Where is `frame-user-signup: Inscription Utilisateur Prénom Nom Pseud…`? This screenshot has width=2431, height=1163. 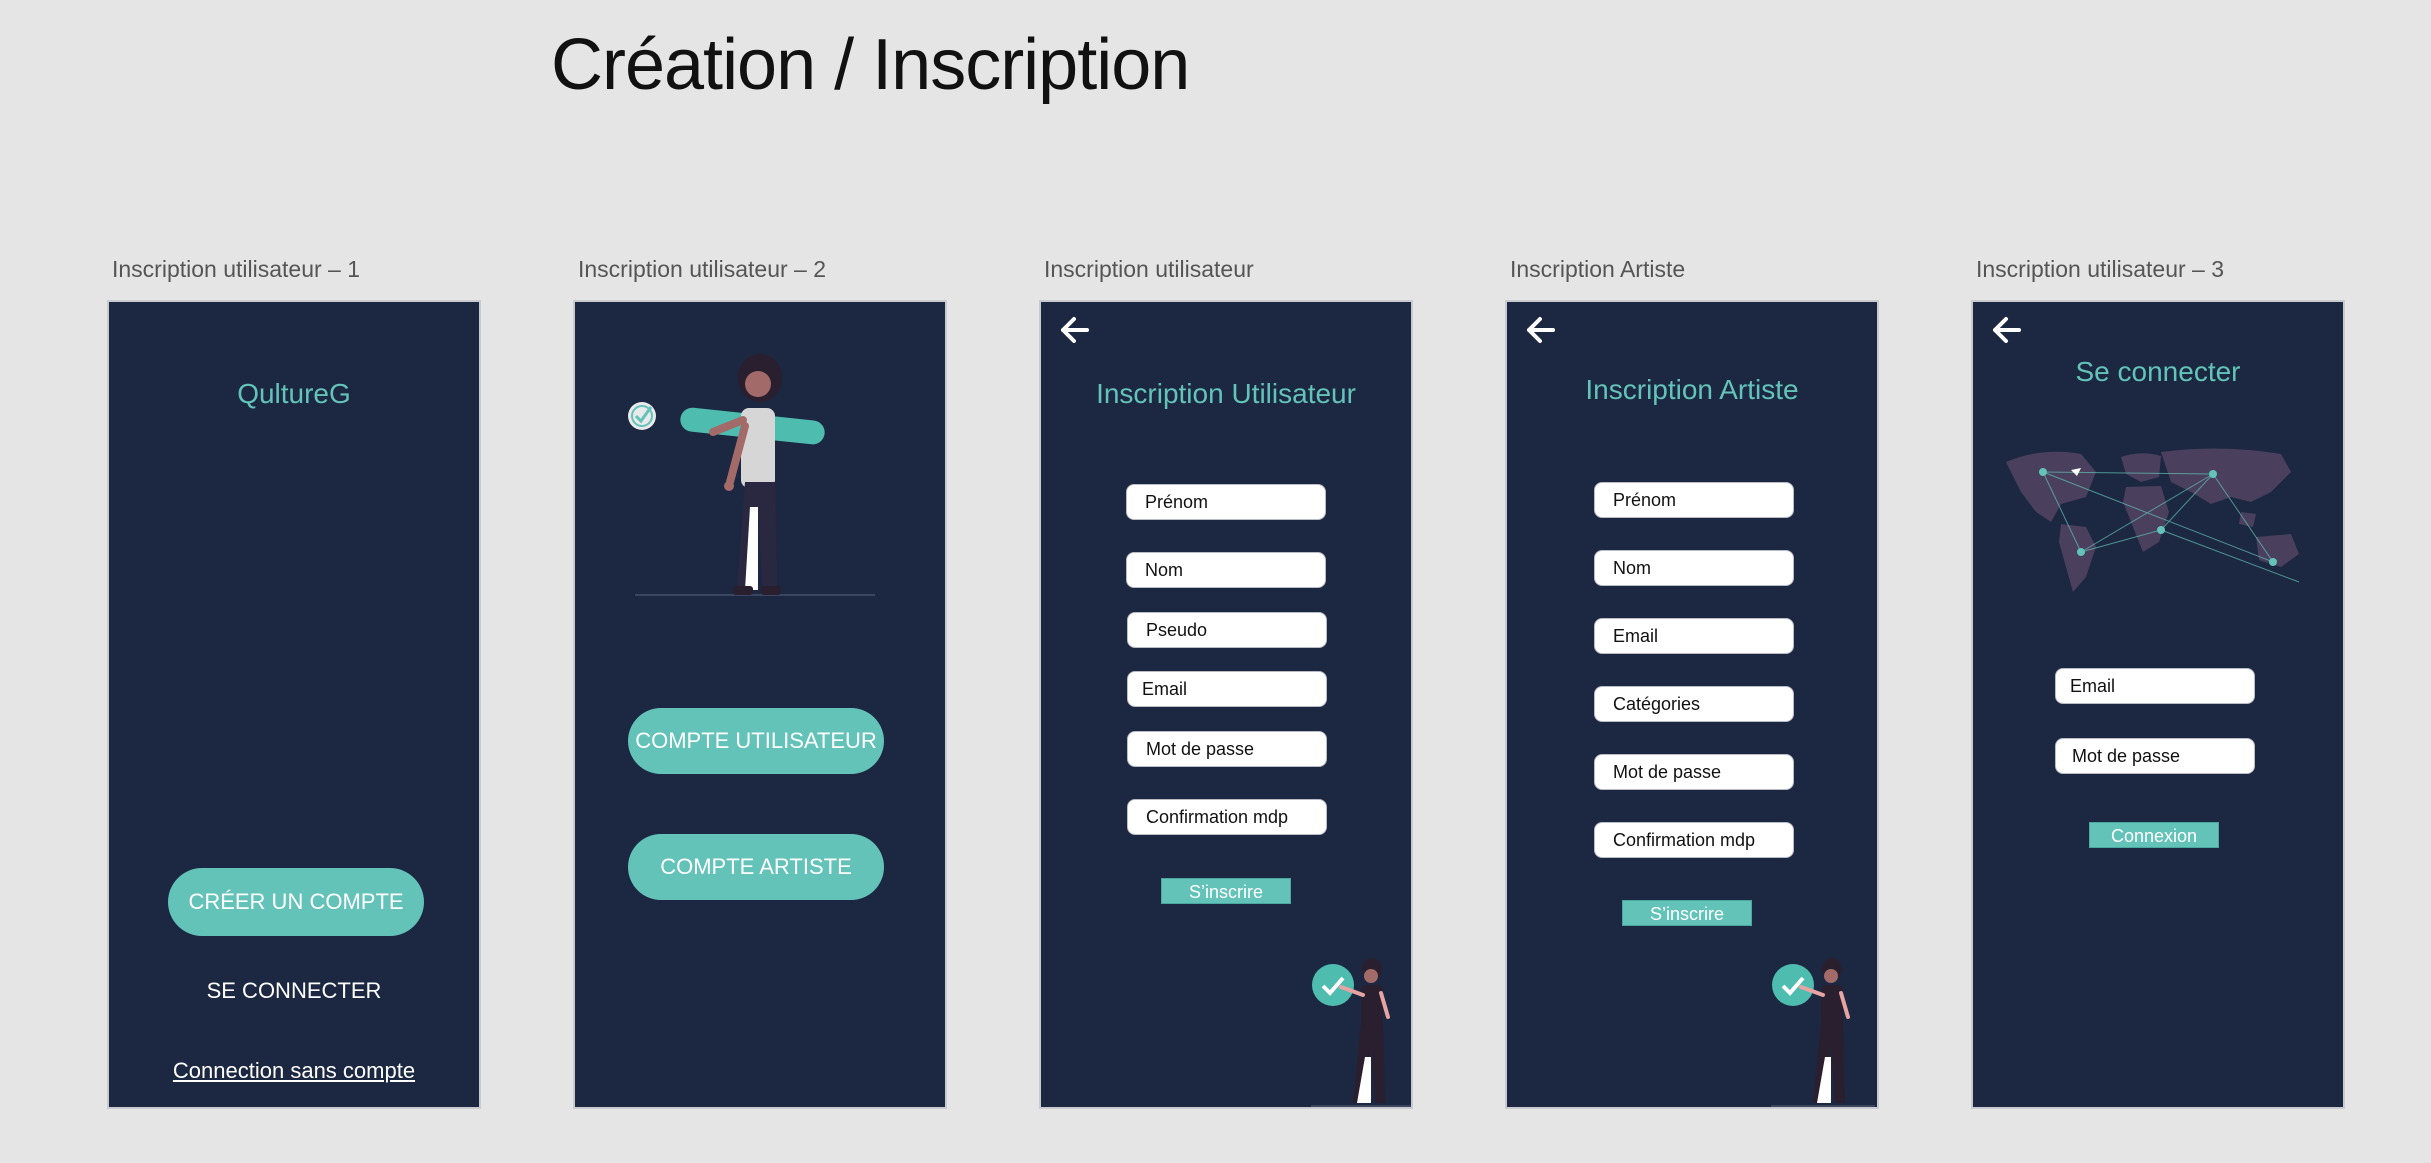 frame-user-signup: Inscription Utilisateur Prénom Nom Pseud… is located at coordinates (1226, 704).